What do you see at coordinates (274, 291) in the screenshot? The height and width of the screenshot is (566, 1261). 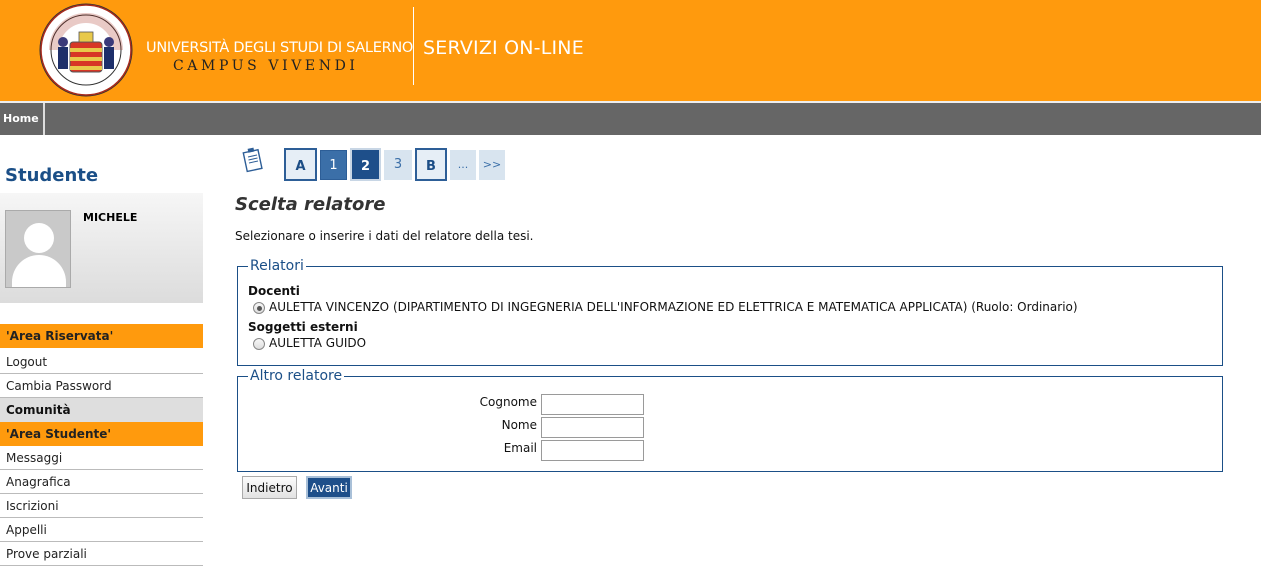 I see `docenti-label: Docenti` at bounding box center [274, 291].